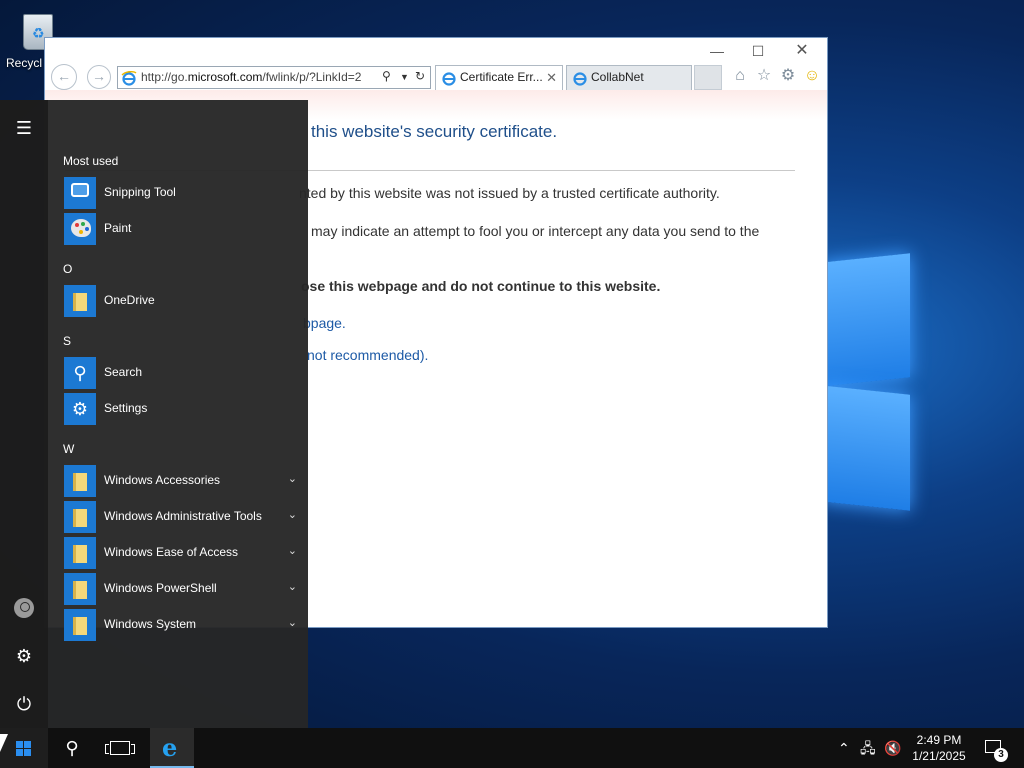  I want to click on app-snipping-tool: Snipping Tool, so click(183, 193).